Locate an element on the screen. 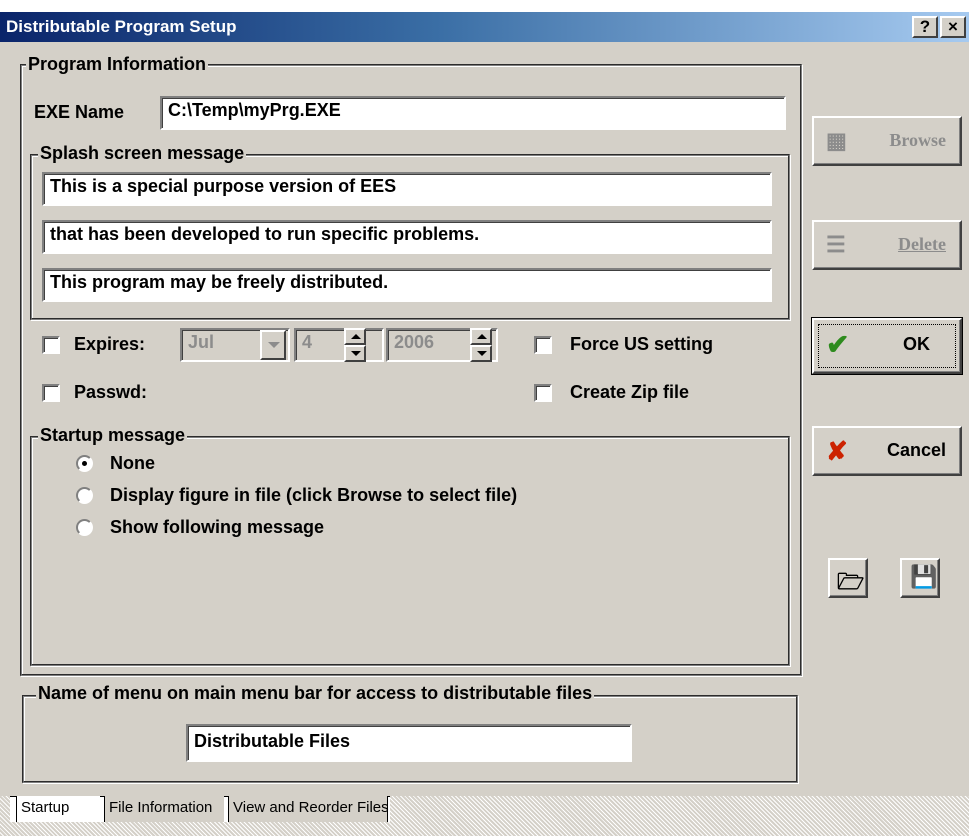 This screenshot has height=836, width=969. create-zip-checkbox is located at coordinates (543, 393).